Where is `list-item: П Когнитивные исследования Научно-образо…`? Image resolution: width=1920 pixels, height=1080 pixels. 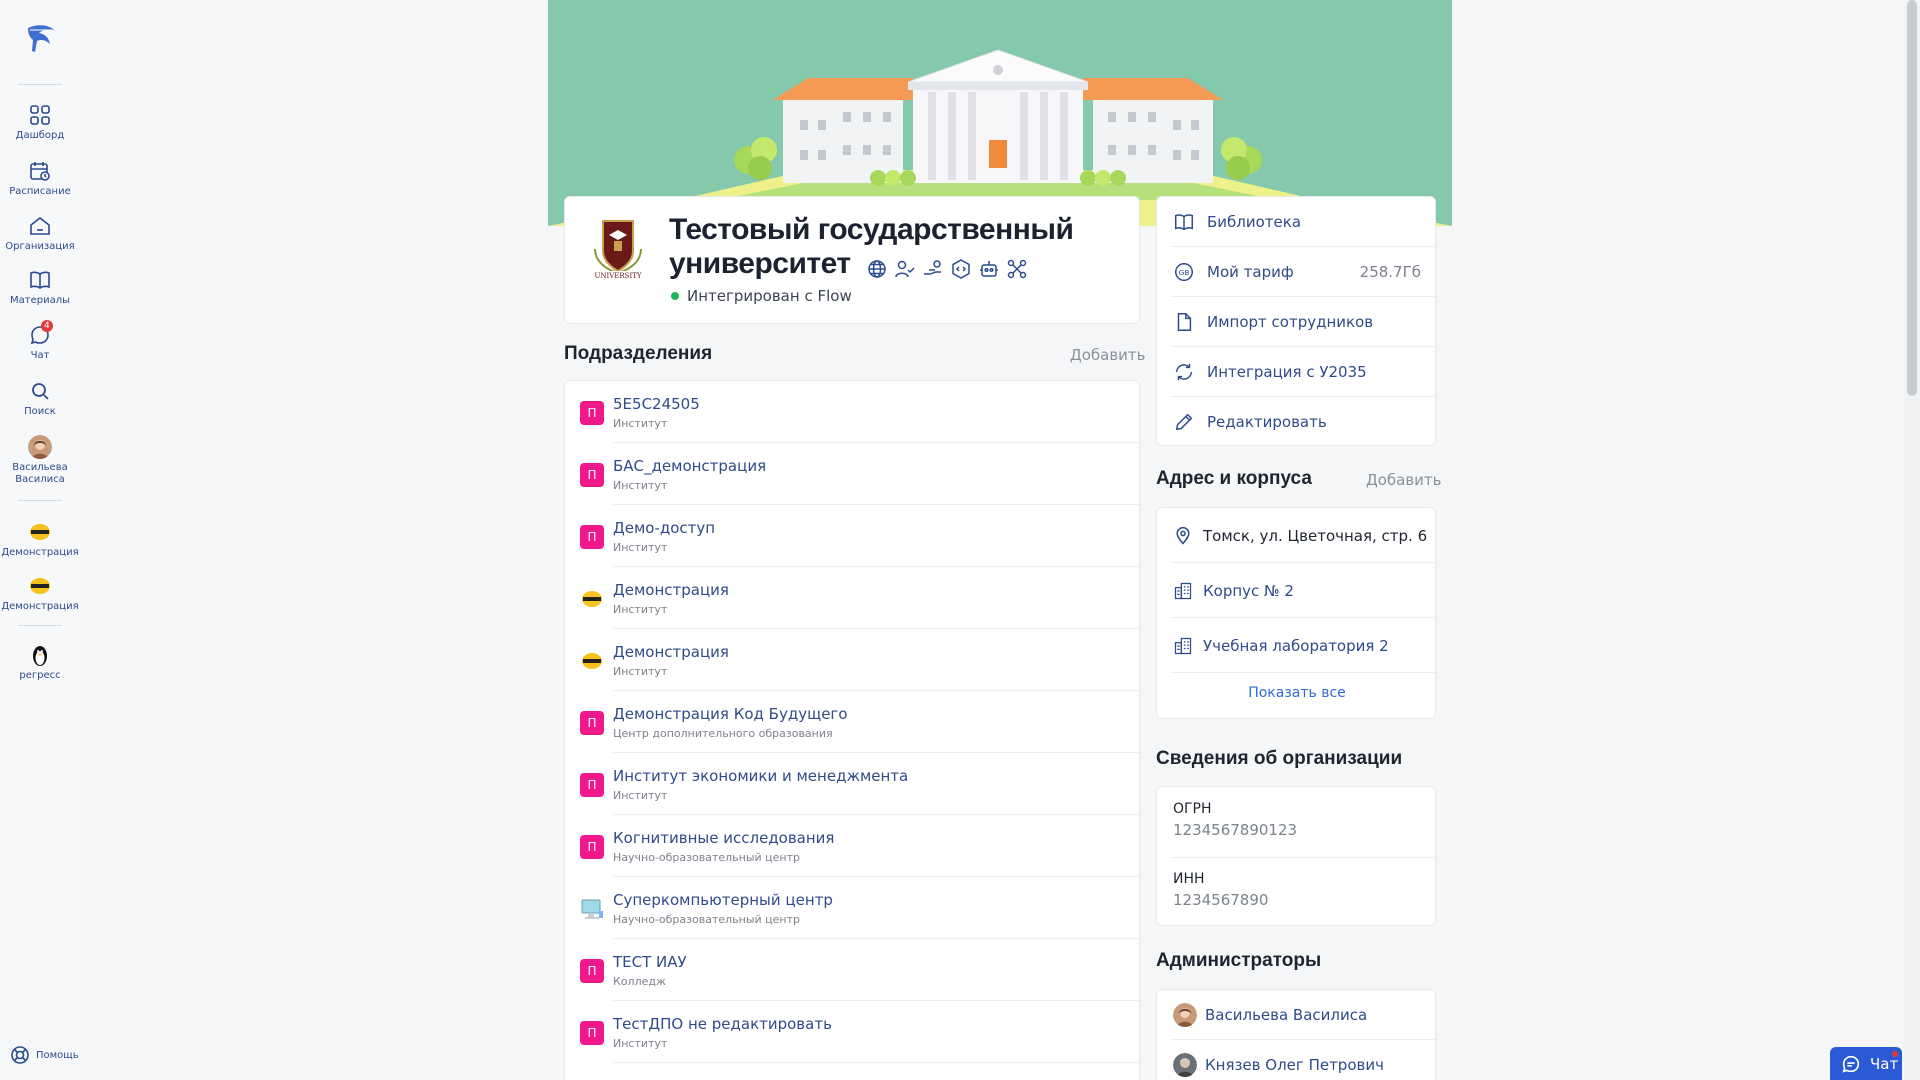
list-item: П Когнитивные исследования Научно-образо… is located at coordinates (852, 846).